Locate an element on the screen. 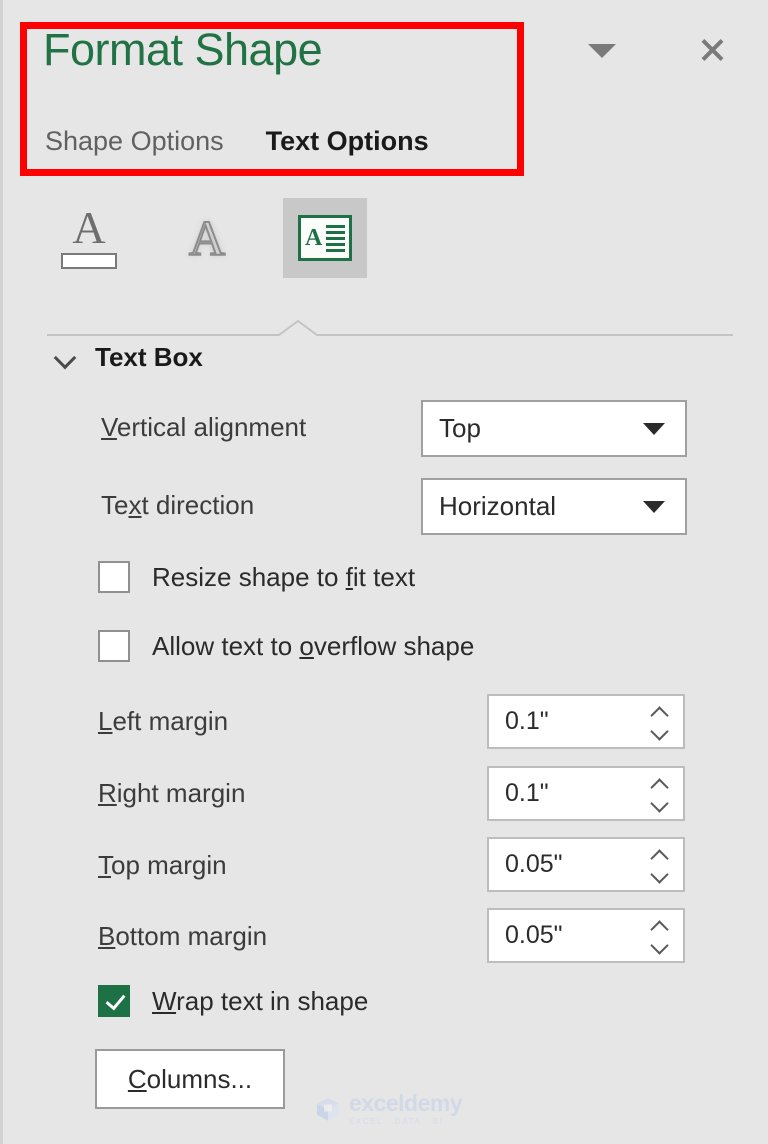 This screenshot has width=768, height=1144. tab-text-options: Text Options is located at coordinates (347, 141).